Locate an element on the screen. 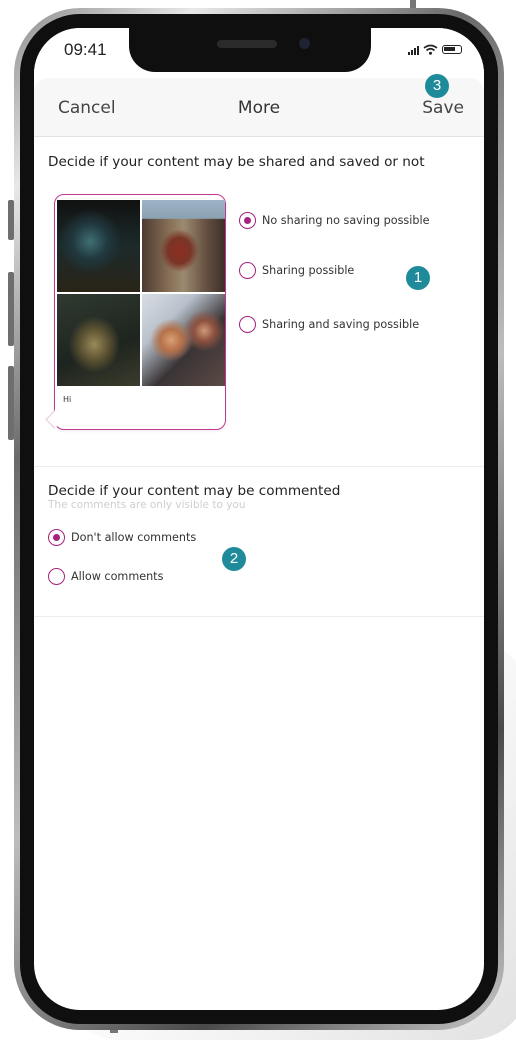  radio-label: Allow comments is located at coordinates (117, 576).